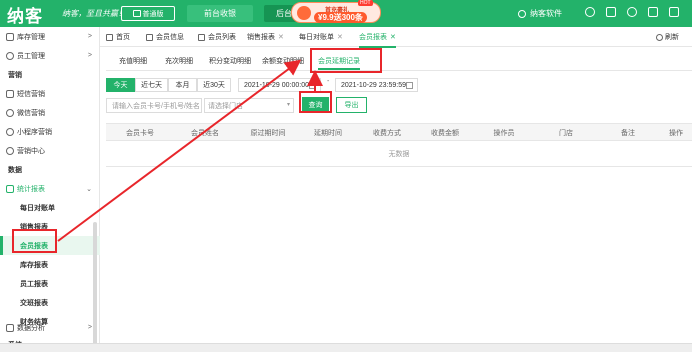  I want to click on slogan: 纳客，至且共赢！, so click(94, 13).